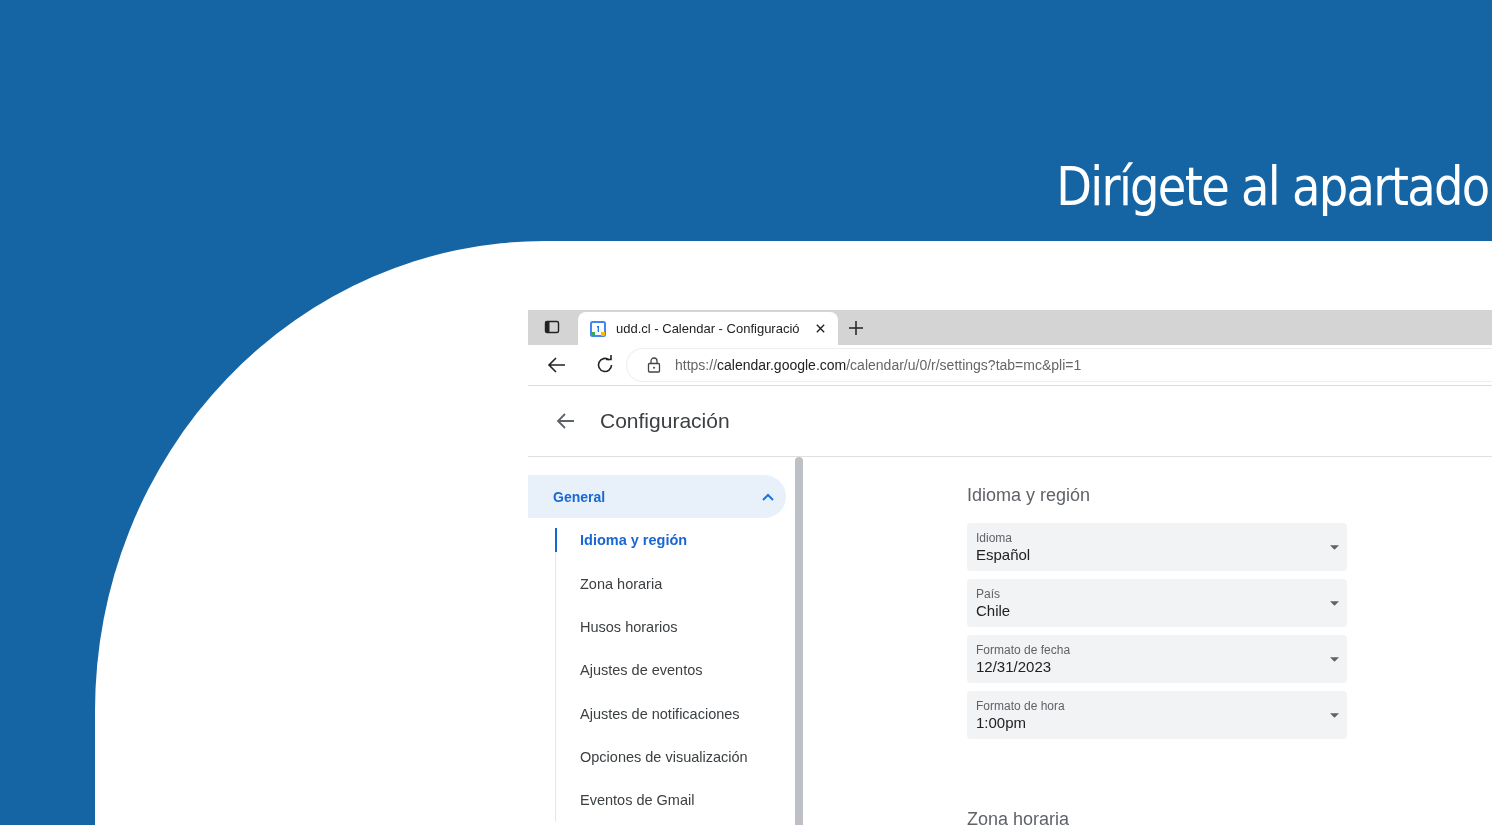  I want to click on scrollbar, so click(799, 641).